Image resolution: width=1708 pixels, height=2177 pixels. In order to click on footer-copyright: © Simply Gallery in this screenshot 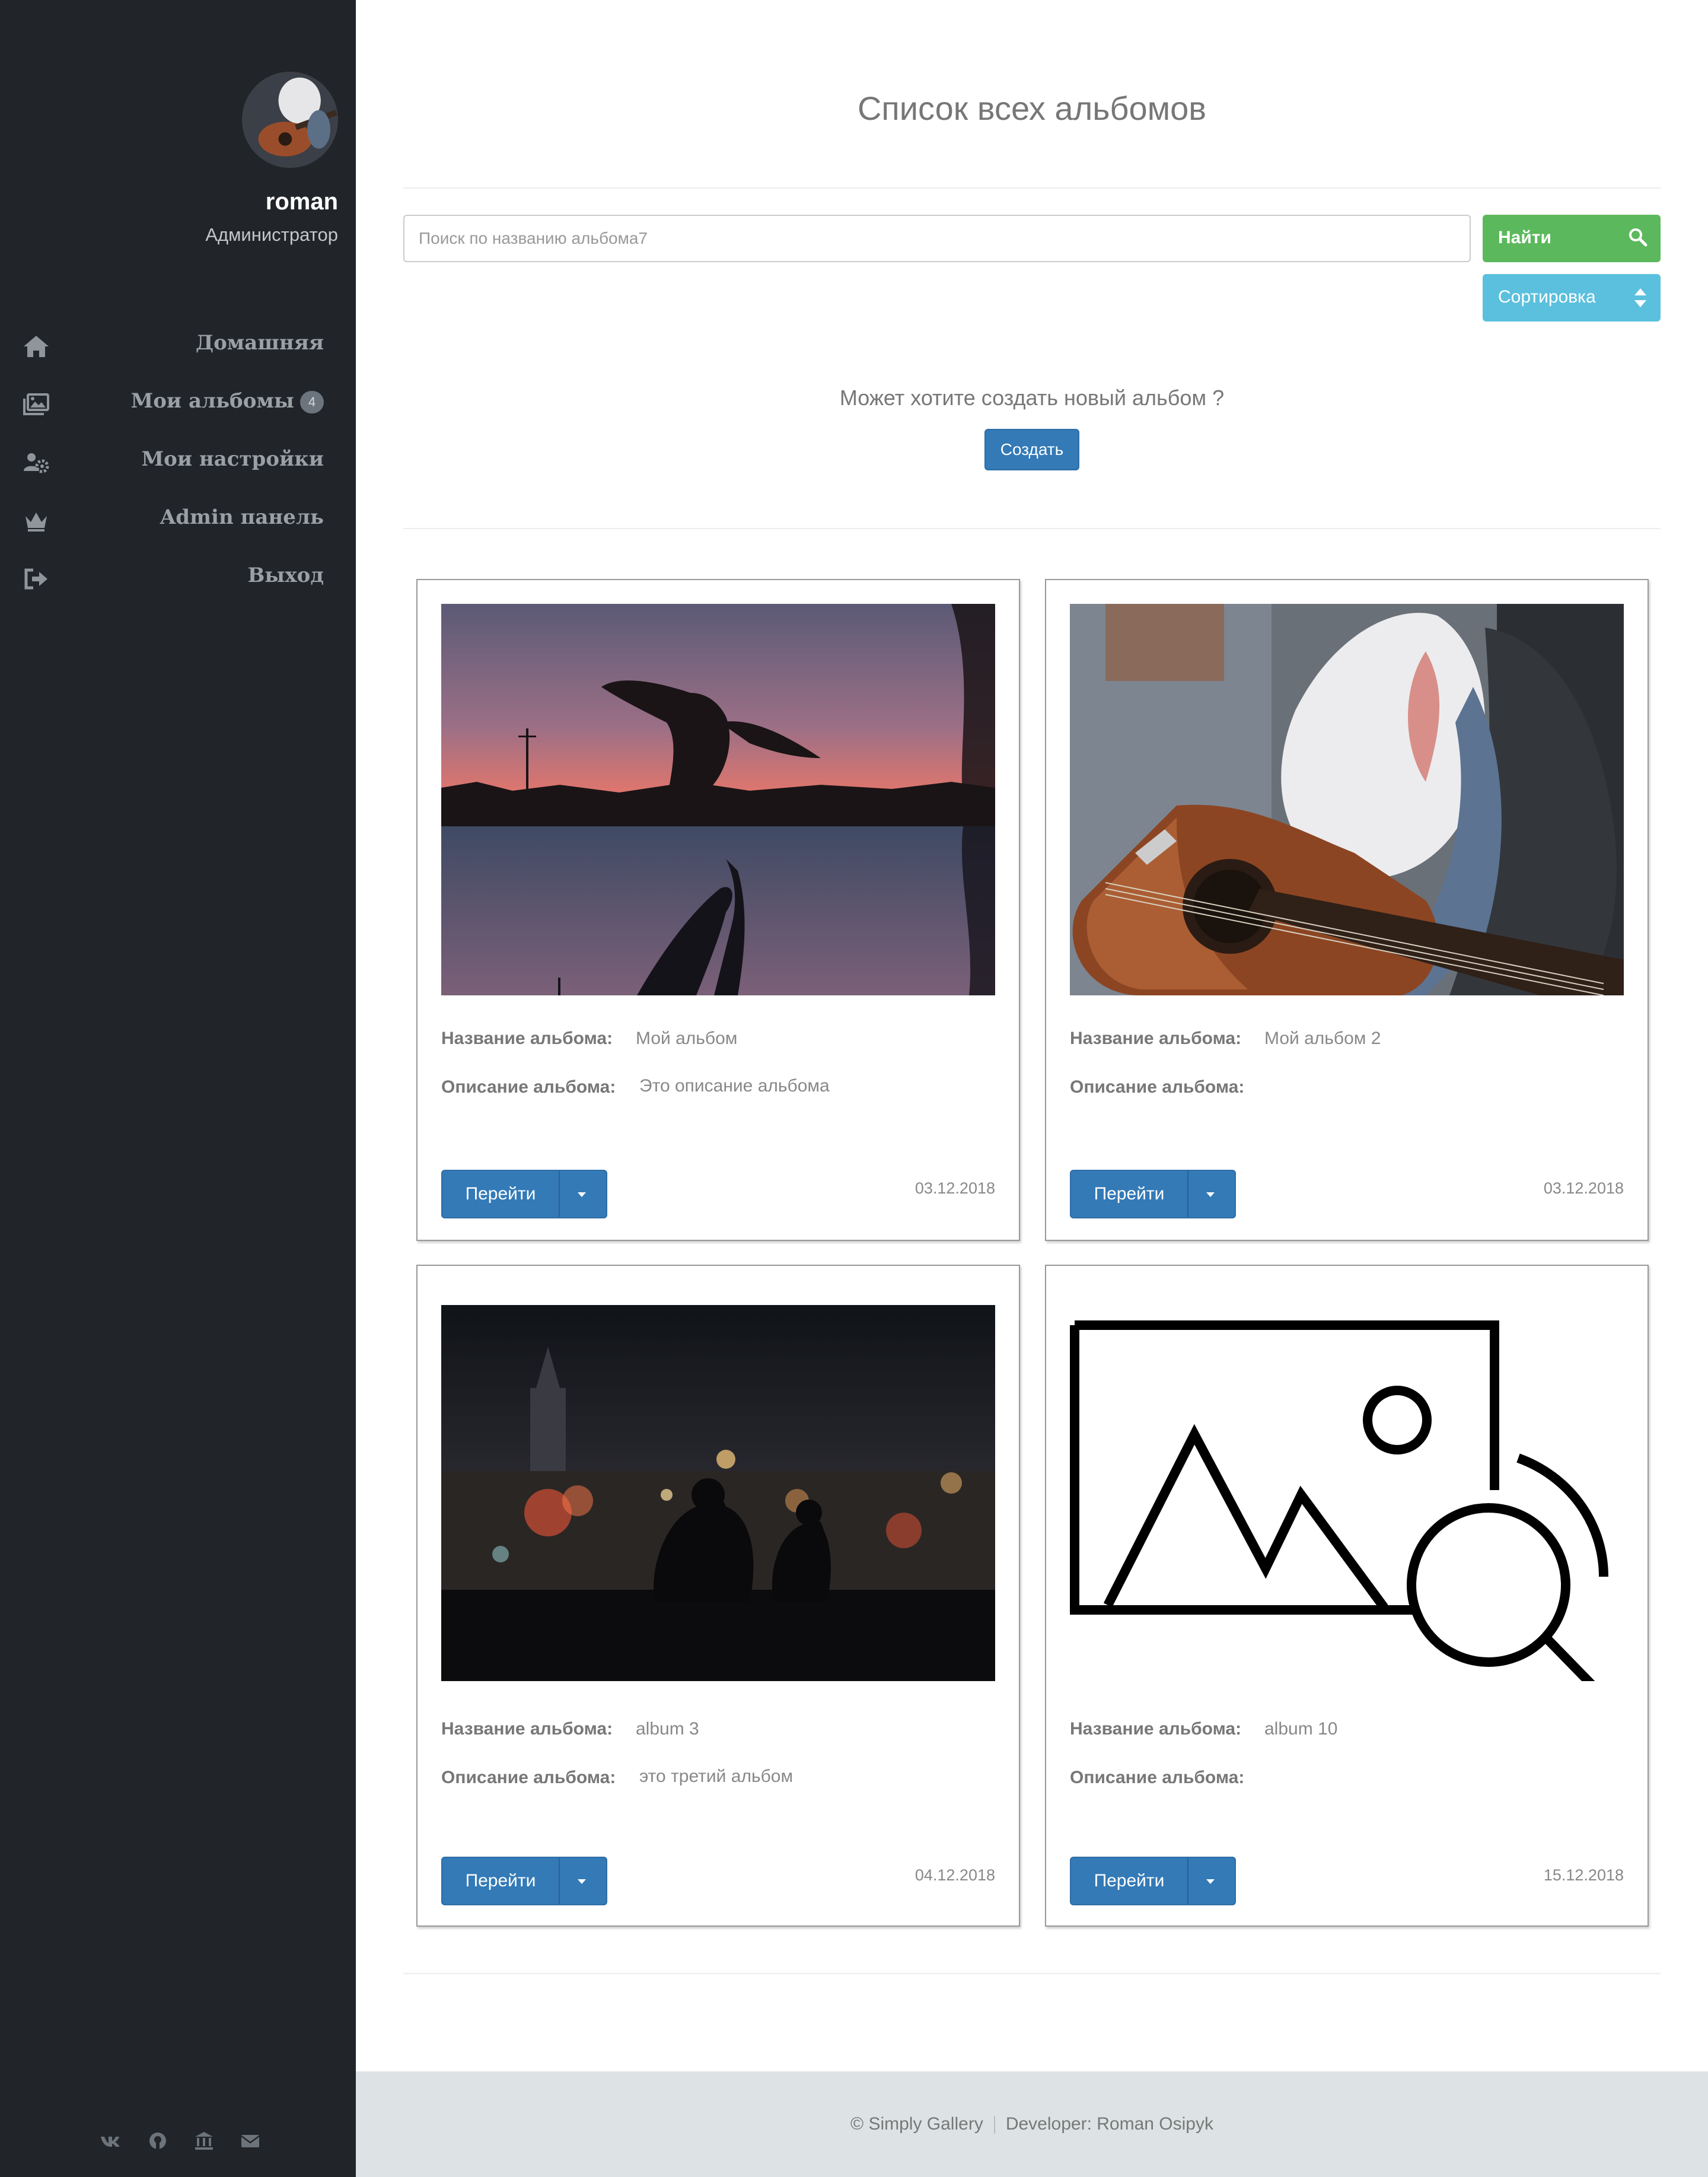, I will do `click(916, 2124)`.